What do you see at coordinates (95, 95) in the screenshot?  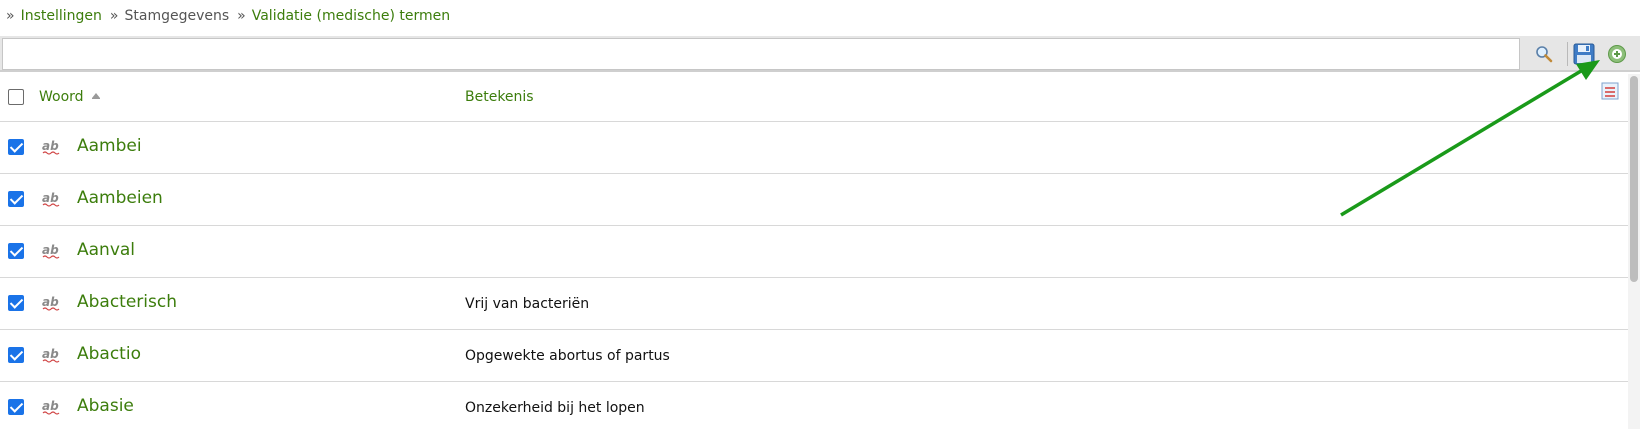 I see `sort-ascending-icon` at bounding box center [95, 95].